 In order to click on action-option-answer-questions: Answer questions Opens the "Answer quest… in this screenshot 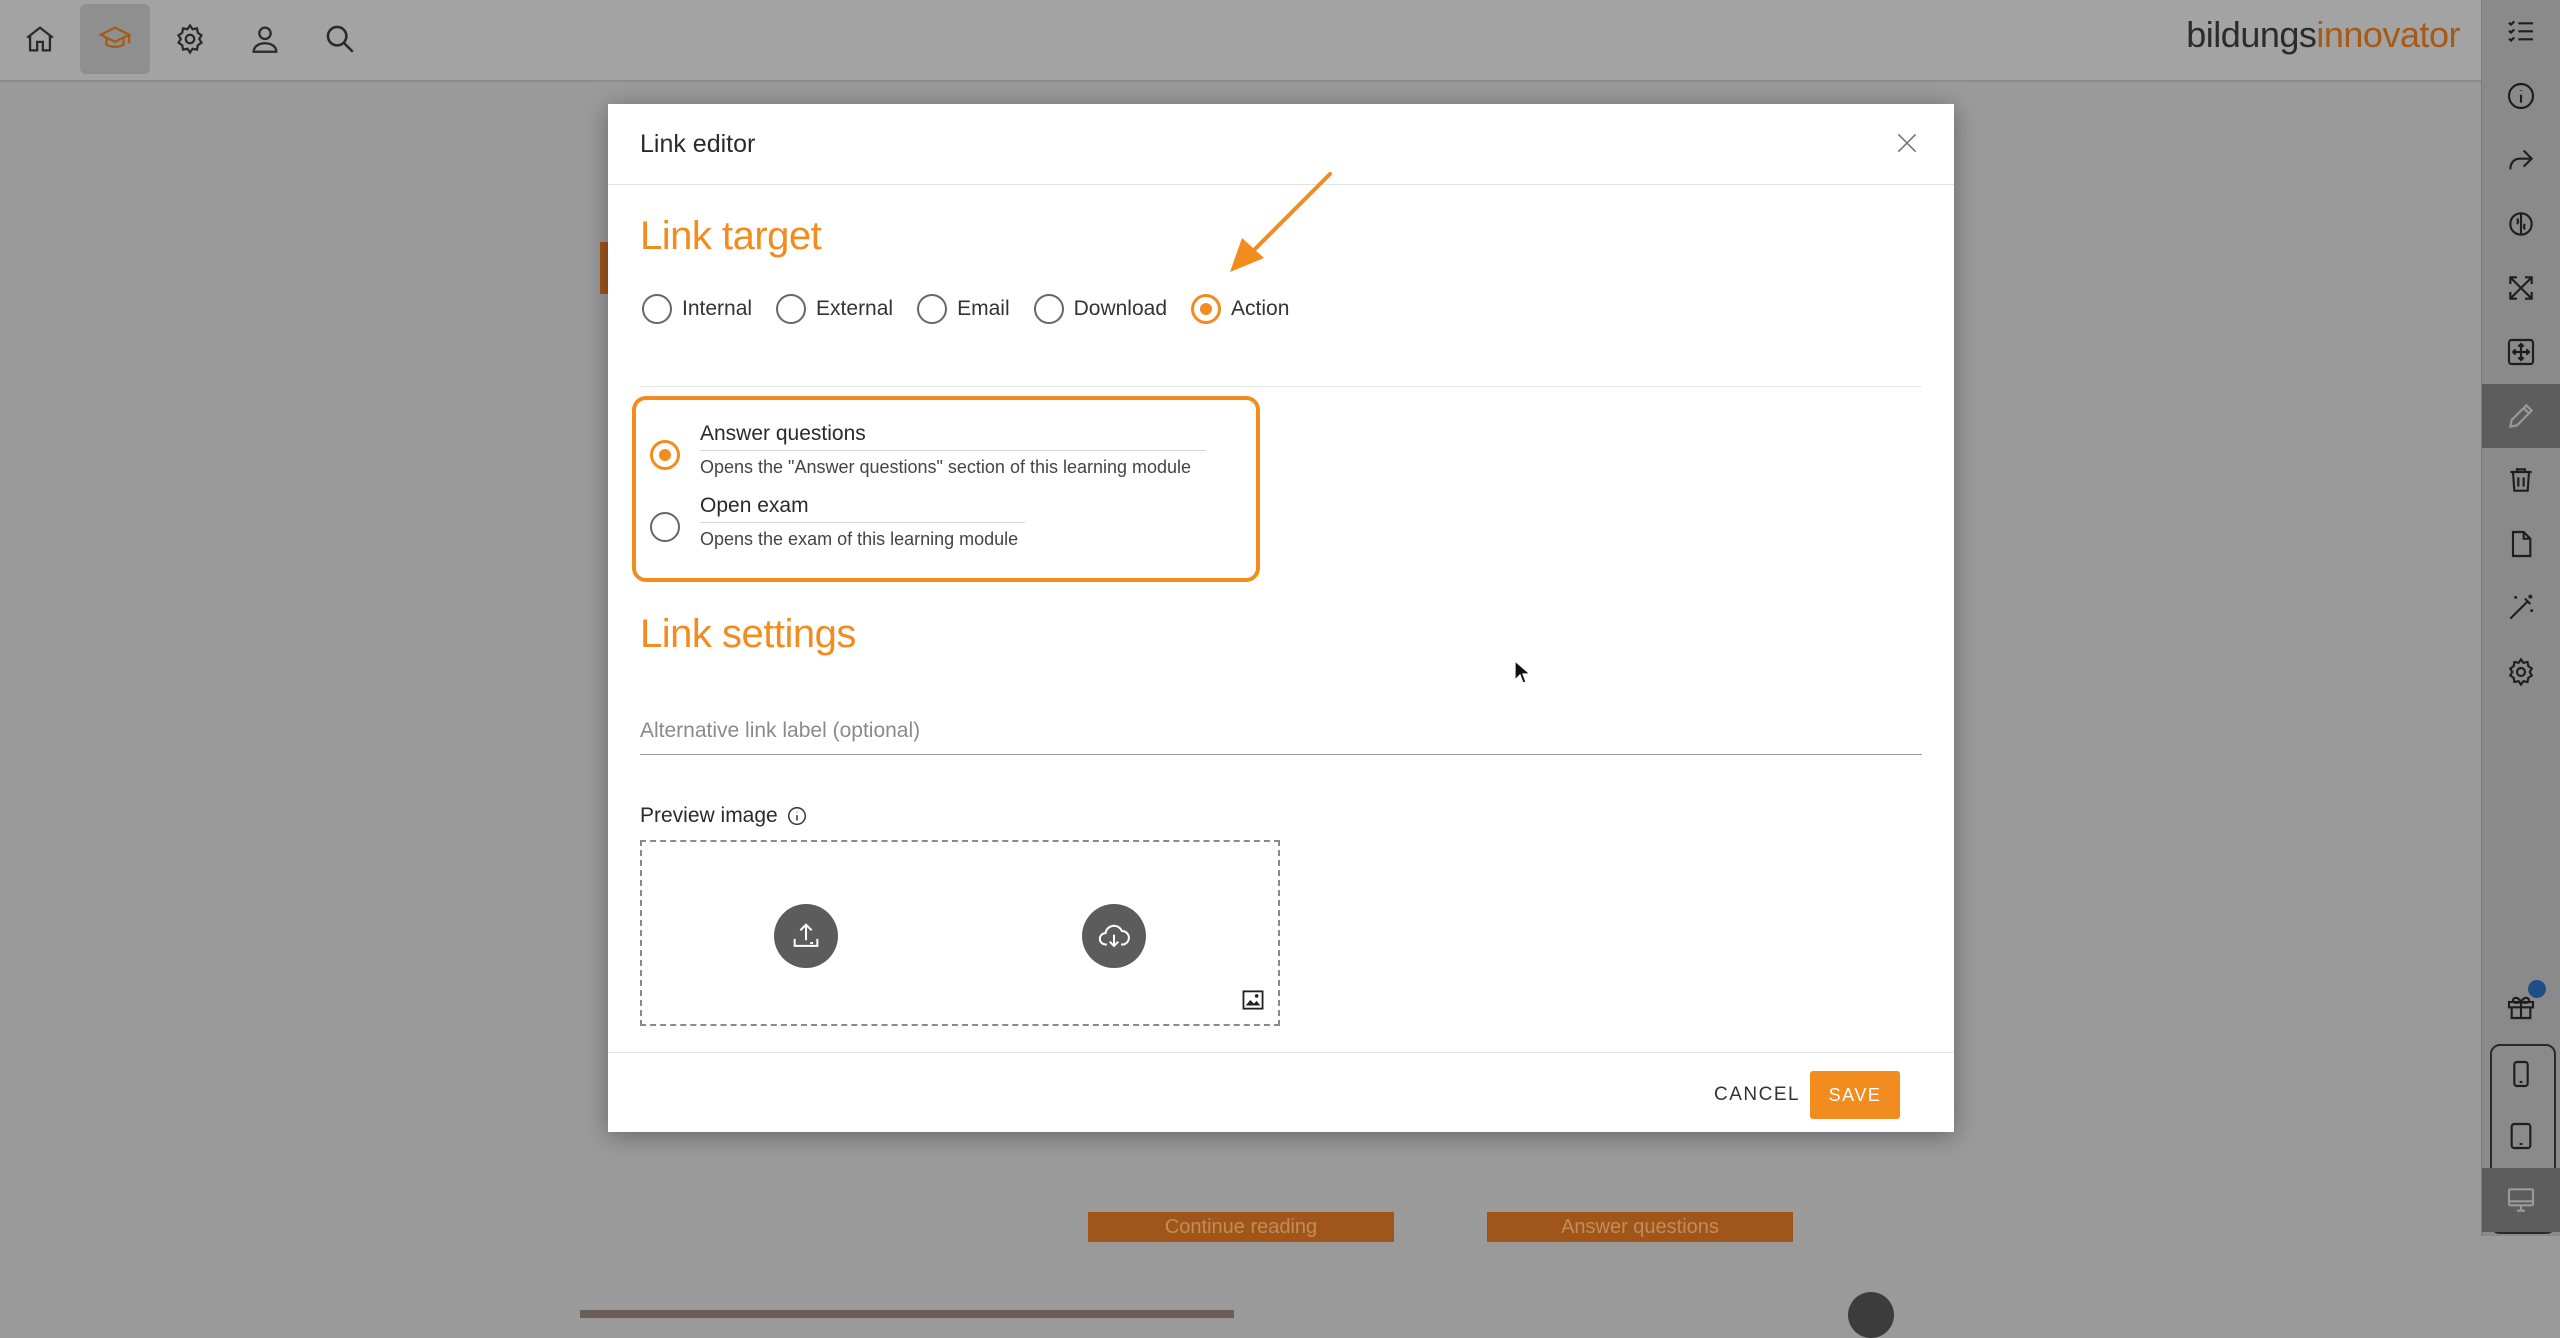, I will do `click(928, 450)`.